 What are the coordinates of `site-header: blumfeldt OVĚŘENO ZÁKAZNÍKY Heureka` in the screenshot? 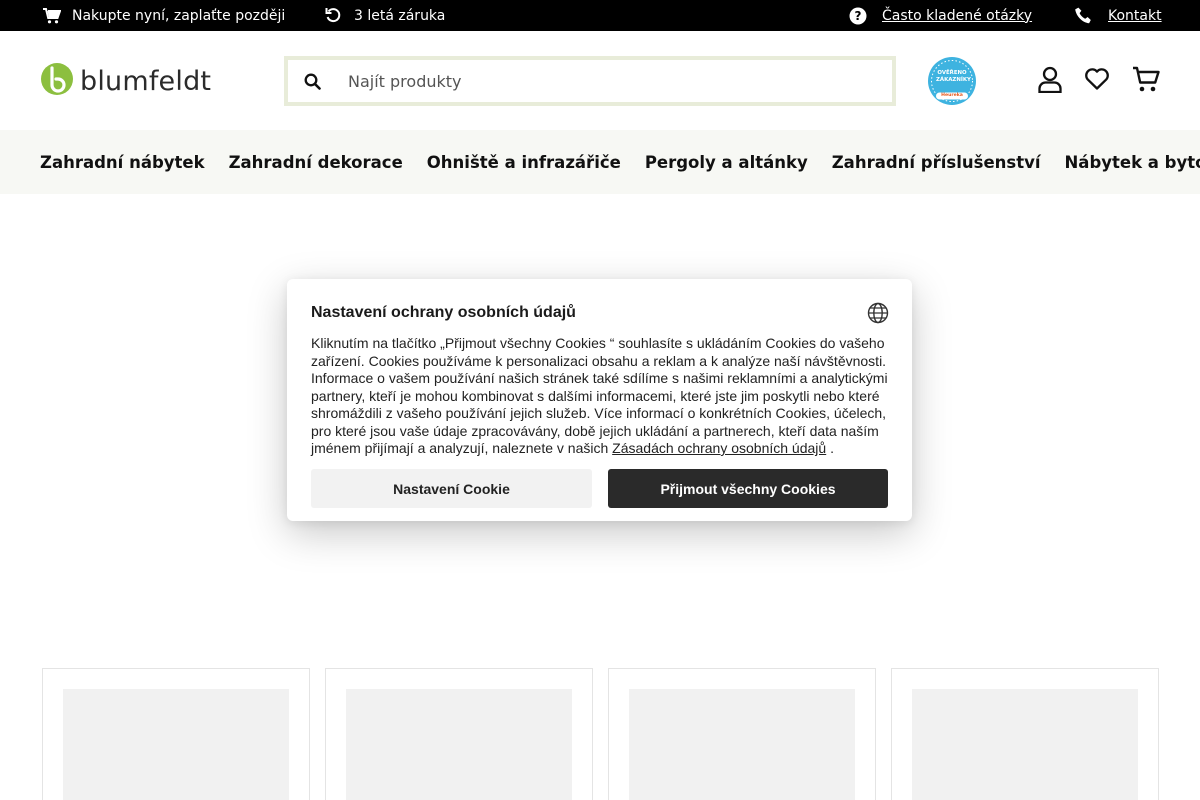 It's located at (600, 80).